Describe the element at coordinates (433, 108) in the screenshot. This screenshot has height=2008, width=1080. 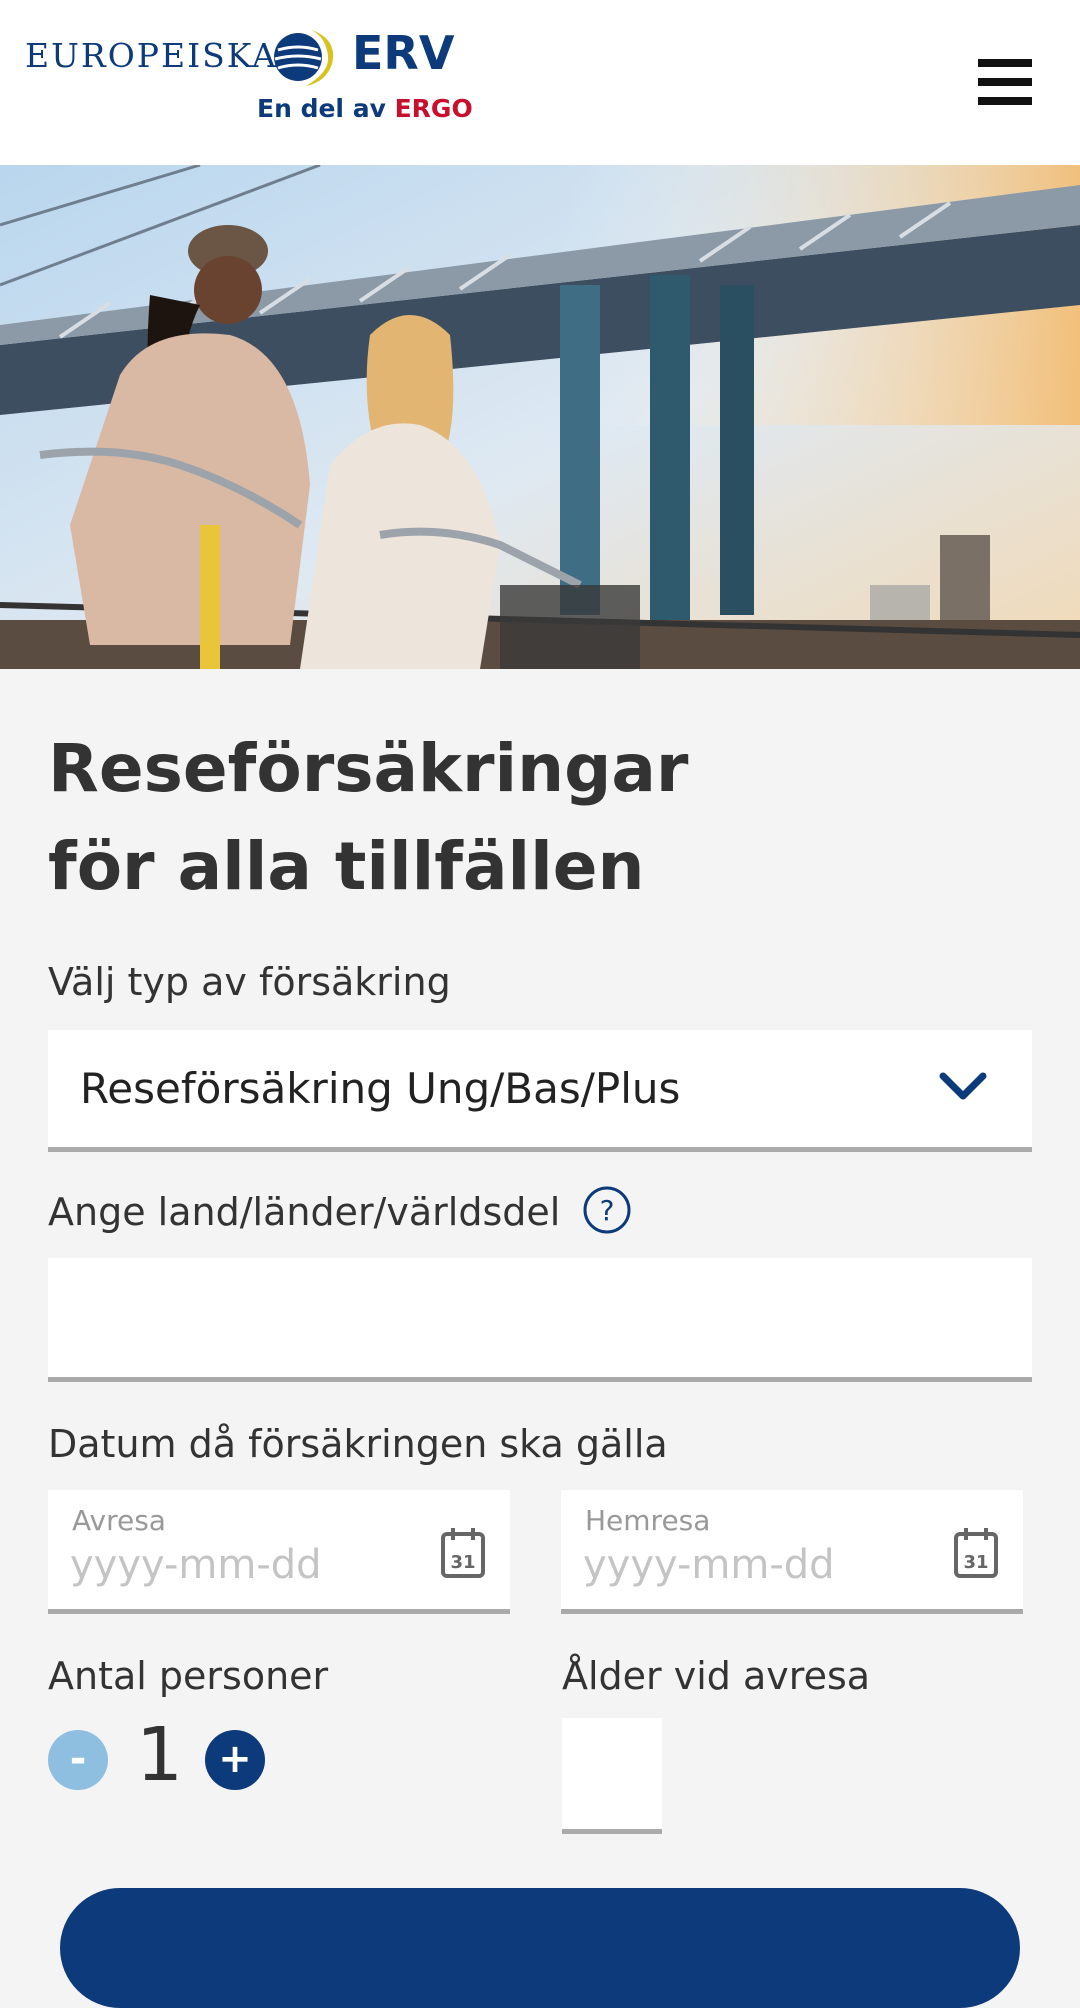
I see `logo-tagline-brand: ERGO` at that location.